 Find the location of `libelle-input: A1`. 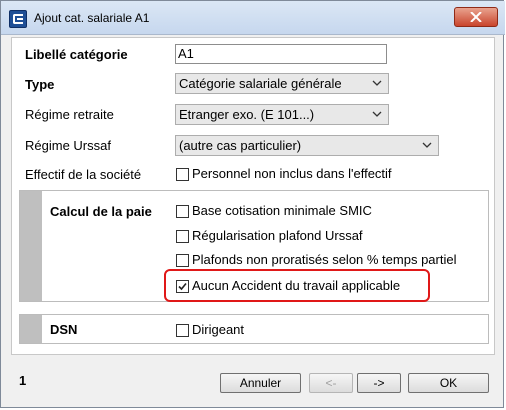

libelle-input: A1 is located at coordinates (281, 54).